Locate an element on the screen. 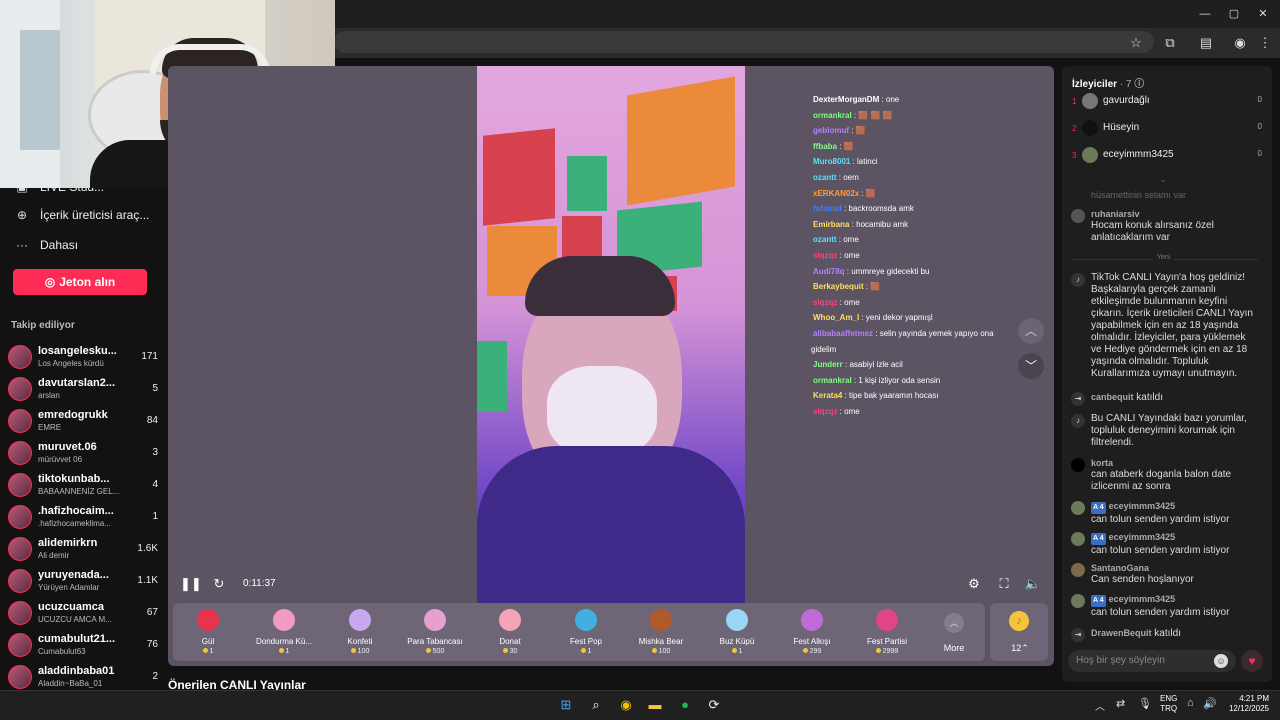 Image resolution: width=1280 pixels, height=720 pixels. refresh-icon: ↻ is located at coordinates (219, 584).